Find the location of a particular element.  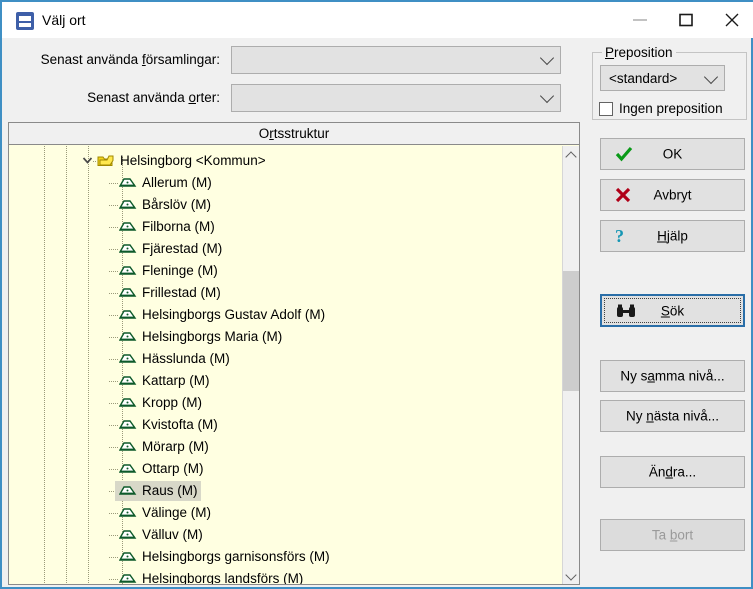

tree-row: Raus (M) is located at coordinates (285, 491).